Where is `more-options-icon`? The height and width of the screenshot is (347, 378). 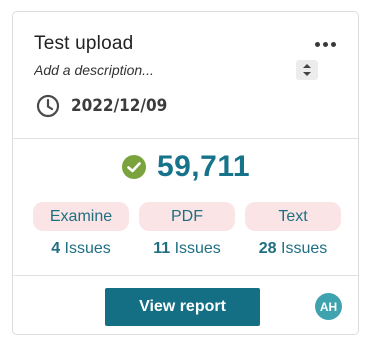 more-options-icon is located at coordinates (317, 44).